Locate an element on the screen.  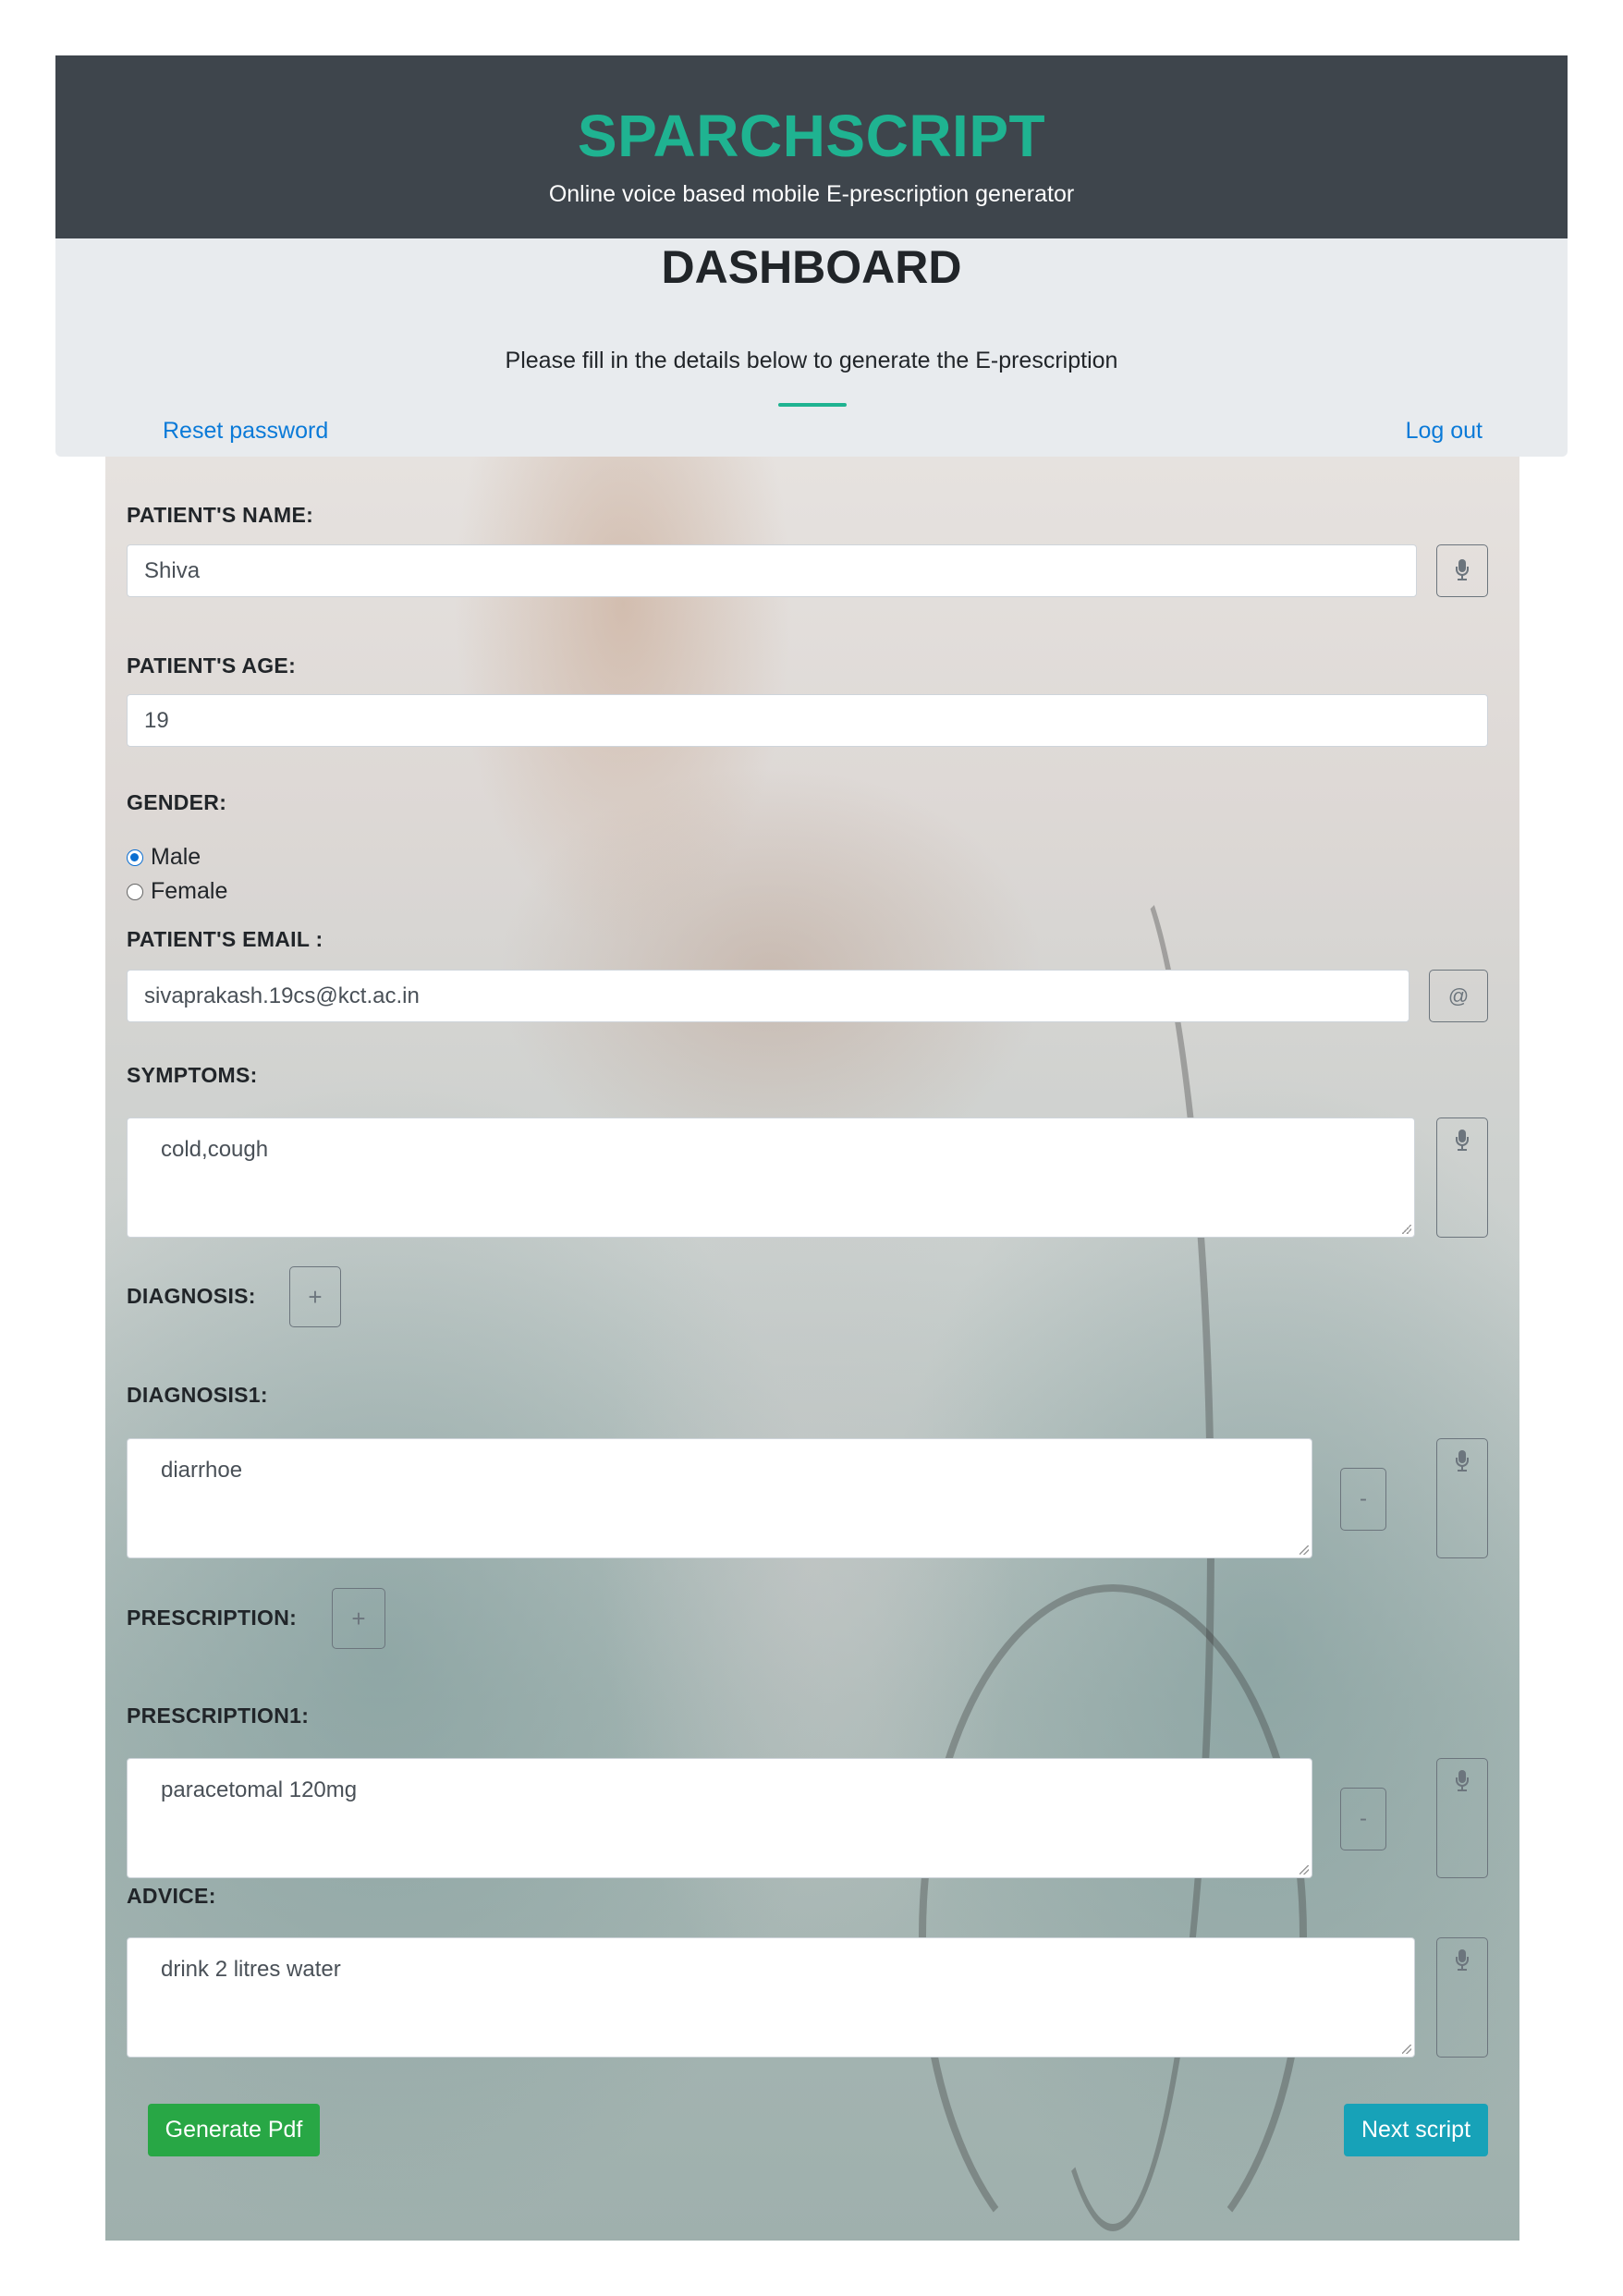
symptoms-voice-button is located at coordinates (1462, 1177).